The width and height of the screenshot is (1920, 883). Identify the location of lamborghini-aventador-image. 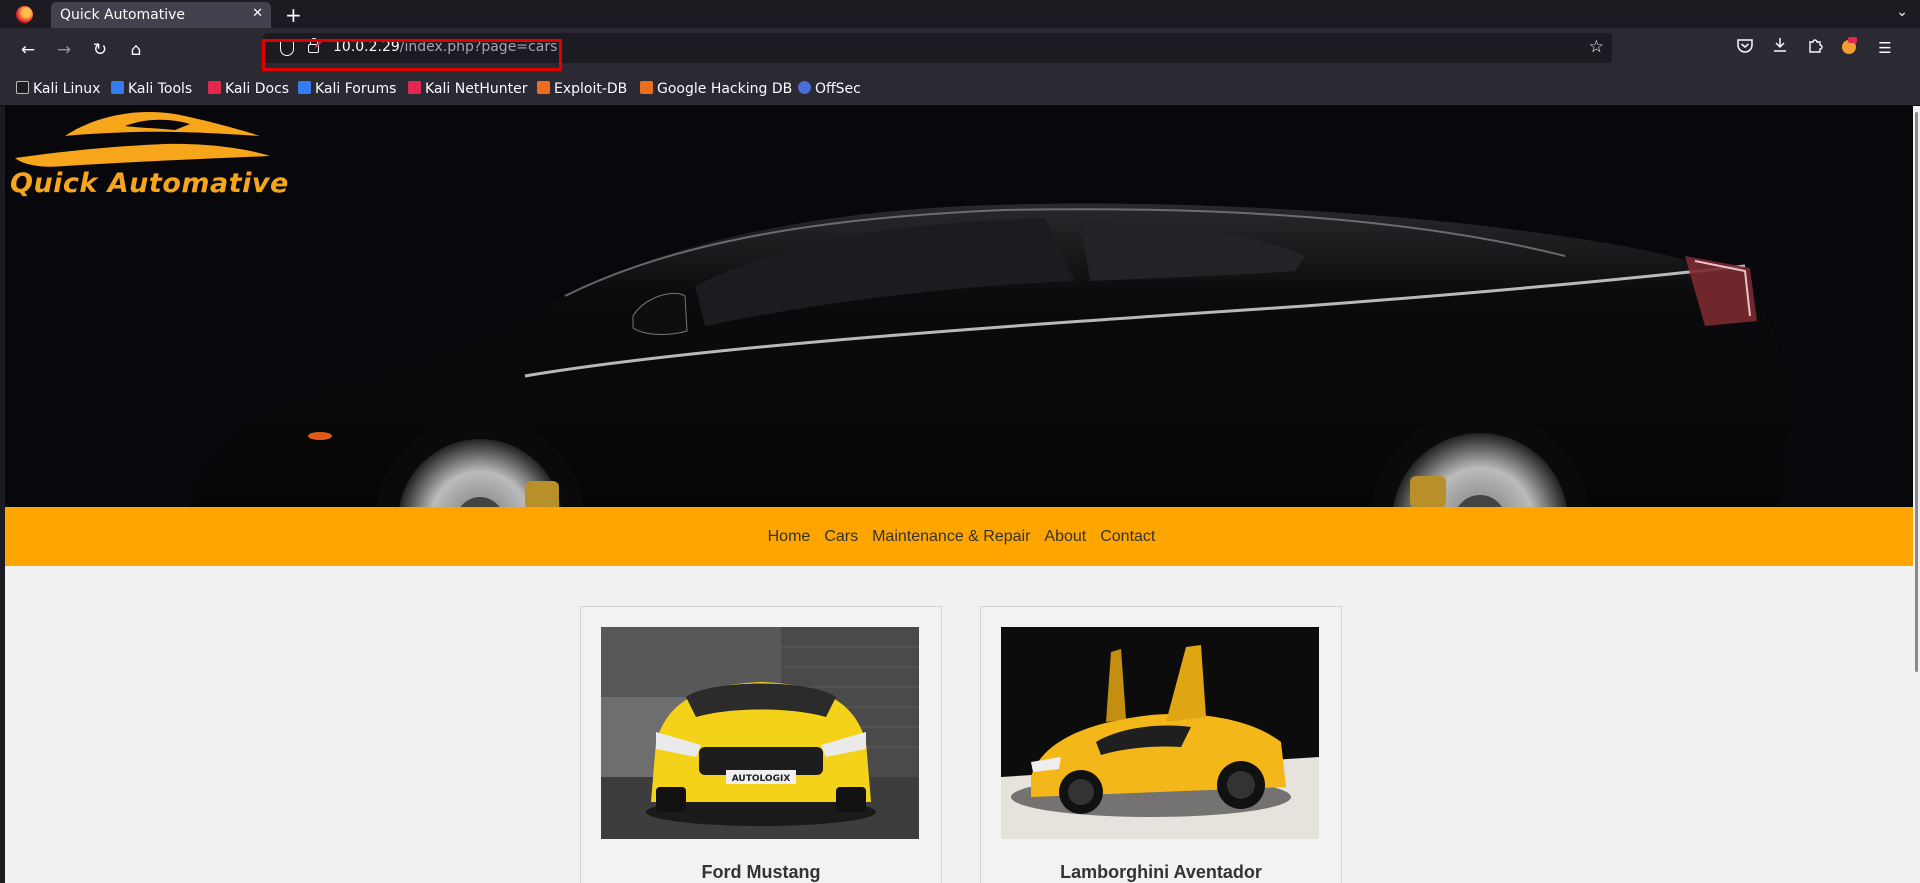
(1160, 733).